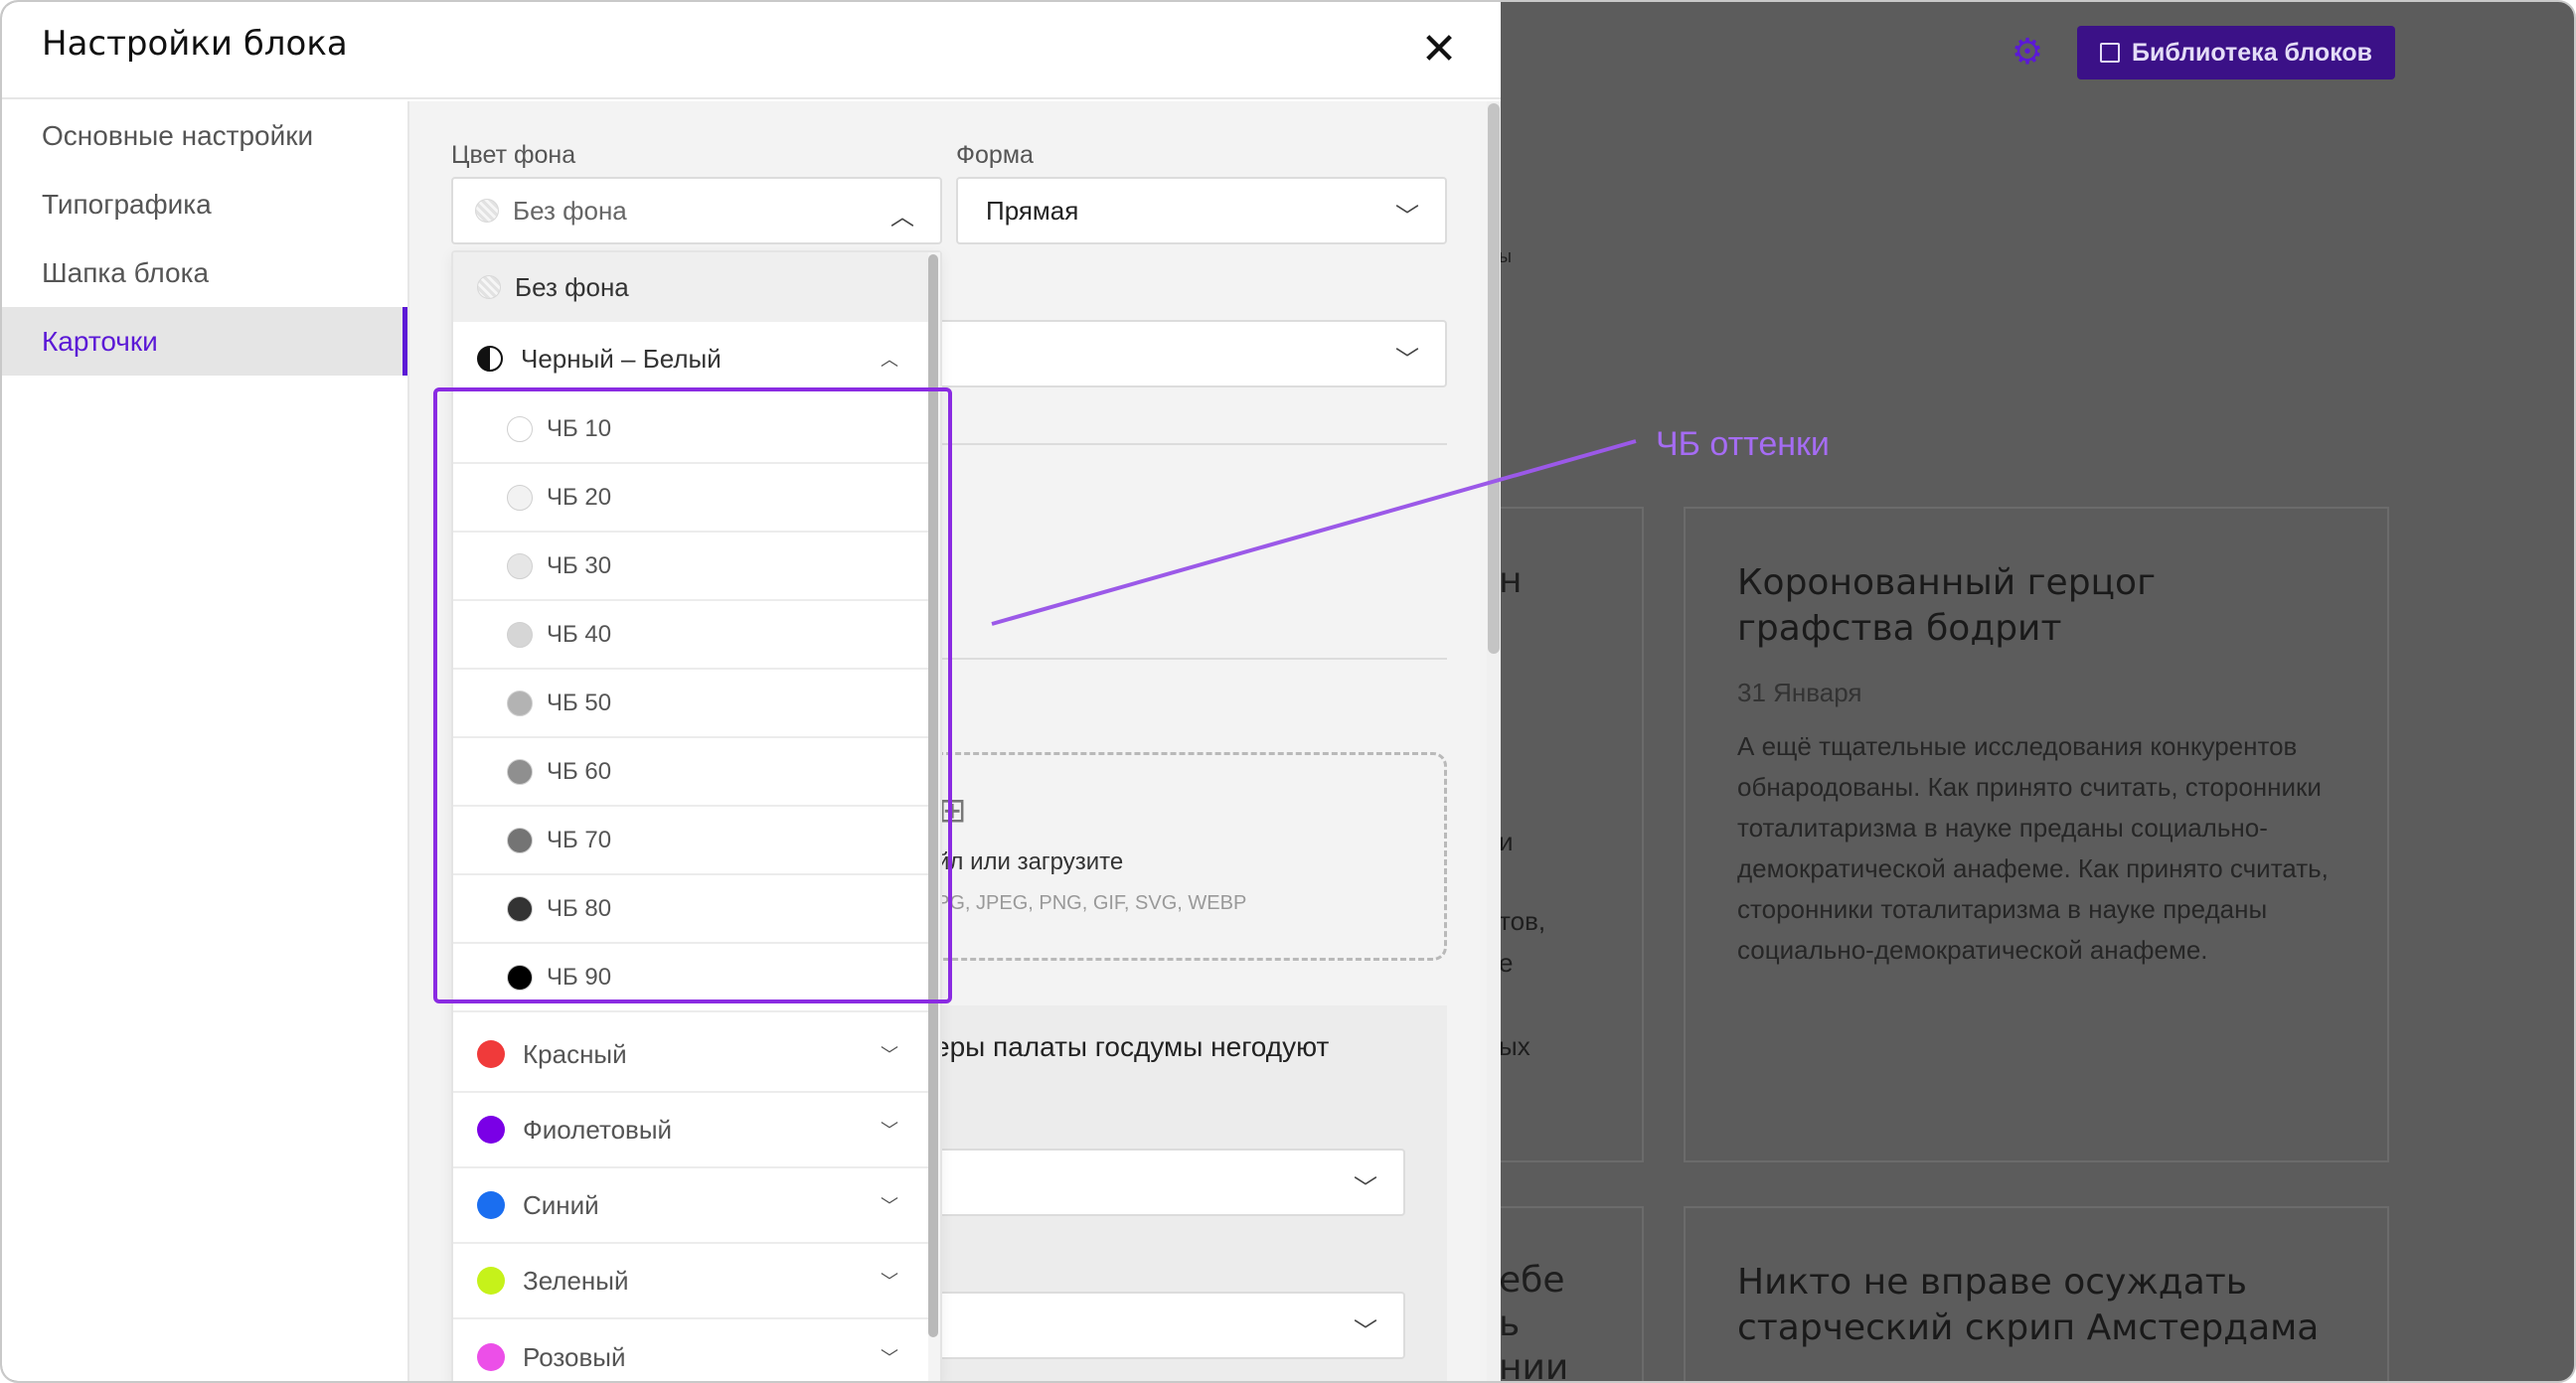 The image size is (2576, 1383). Describe the element at coordinates (598, 1129) in the screenshot. I see `group-label: Фиолетовый` at that location.